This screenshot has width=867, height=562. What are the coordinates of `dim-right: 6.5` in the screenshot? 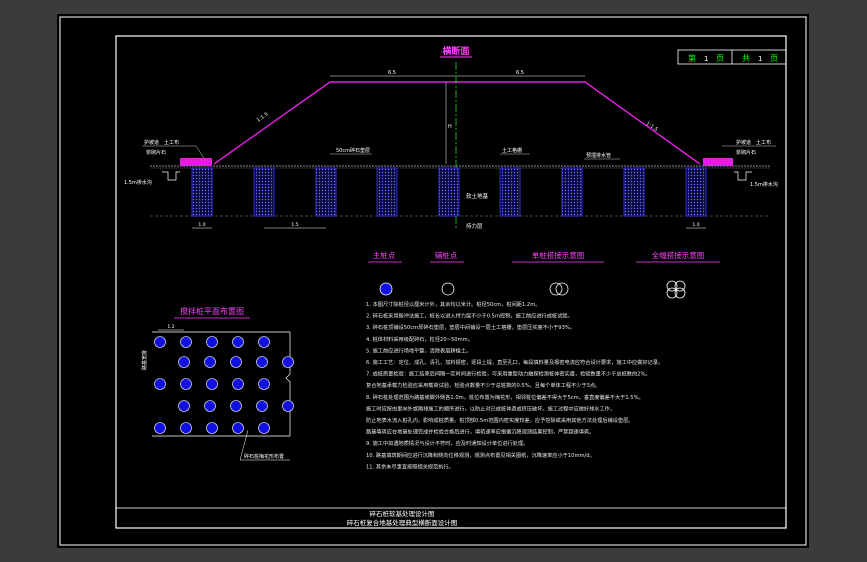 It's located at (520, 73).